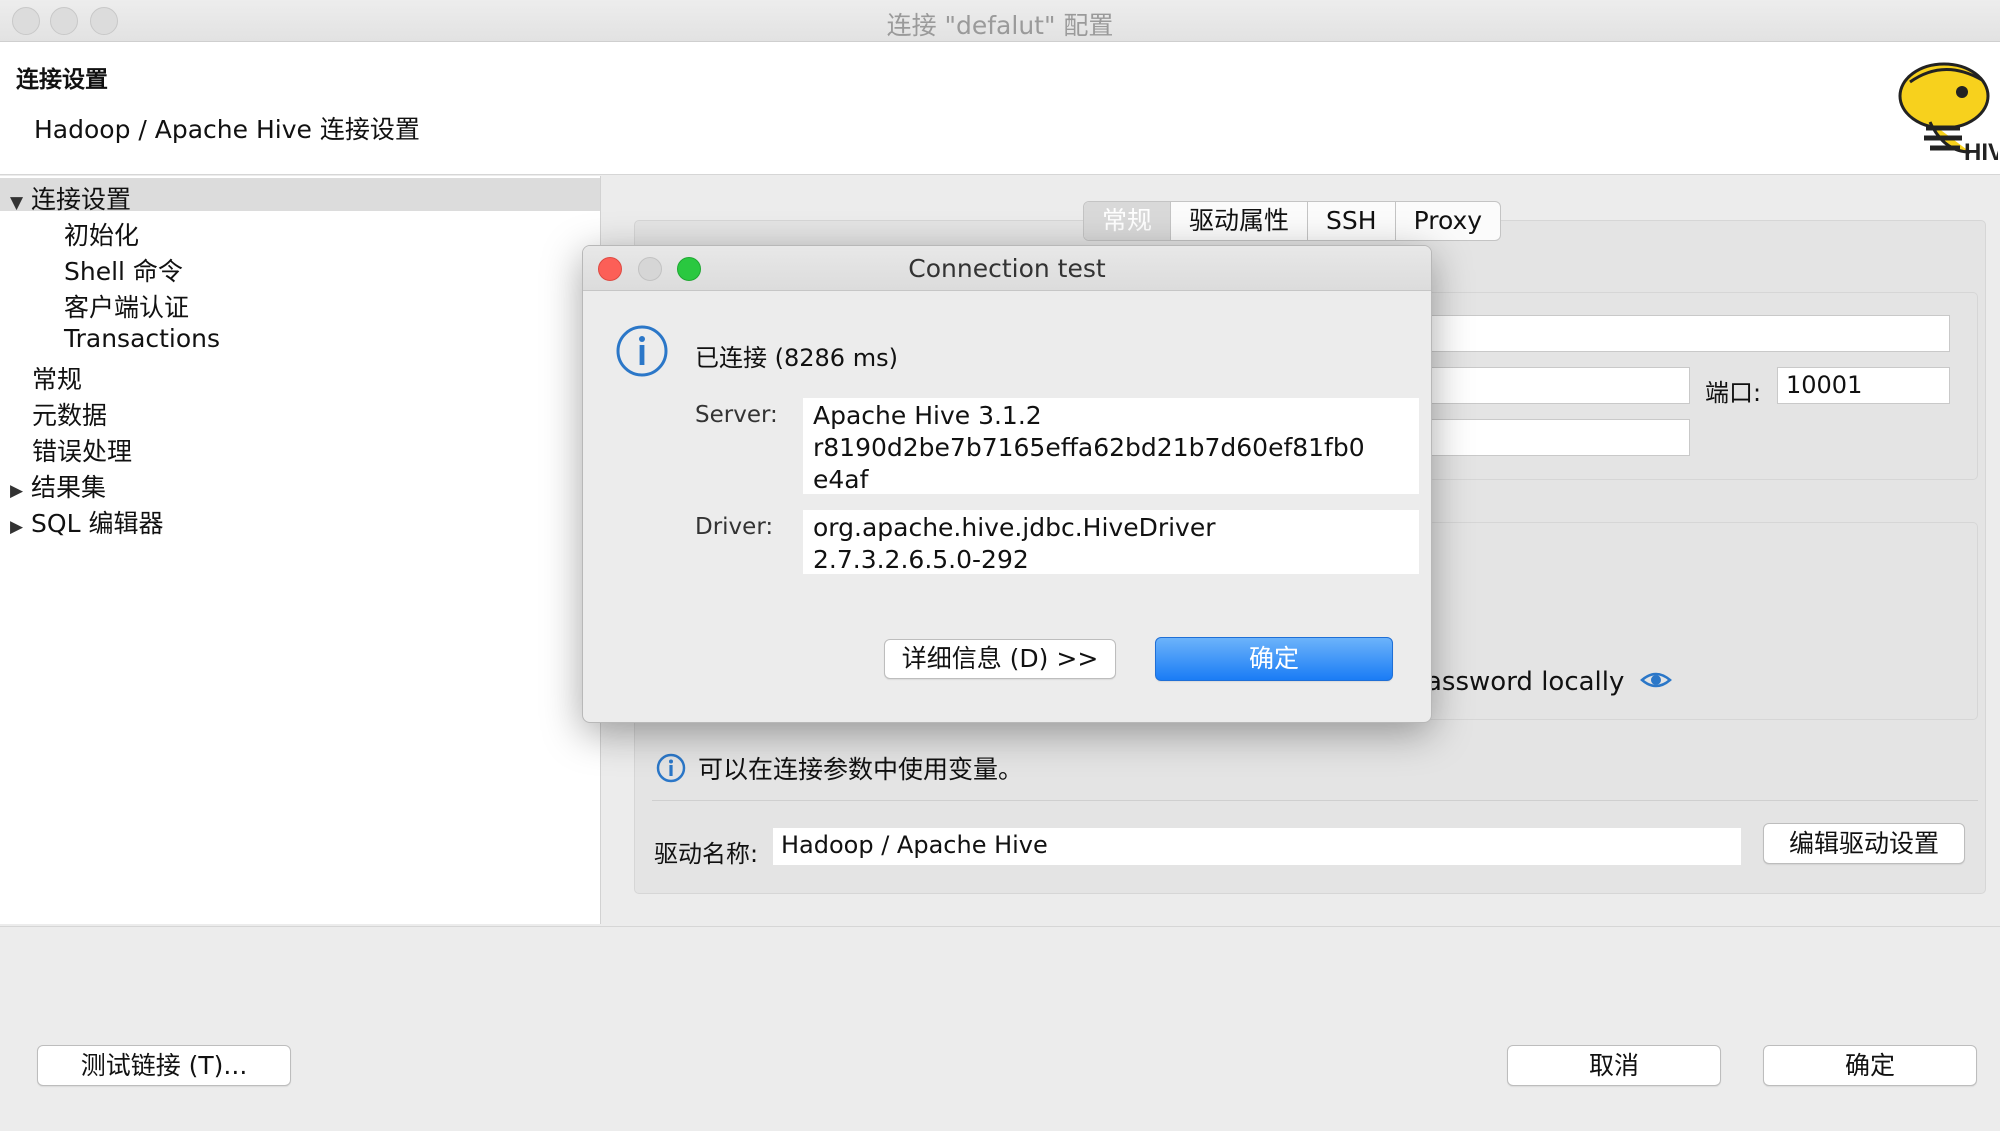  I want to click on window-title: 连接 "defalut" 配置, so click(1000, 25).